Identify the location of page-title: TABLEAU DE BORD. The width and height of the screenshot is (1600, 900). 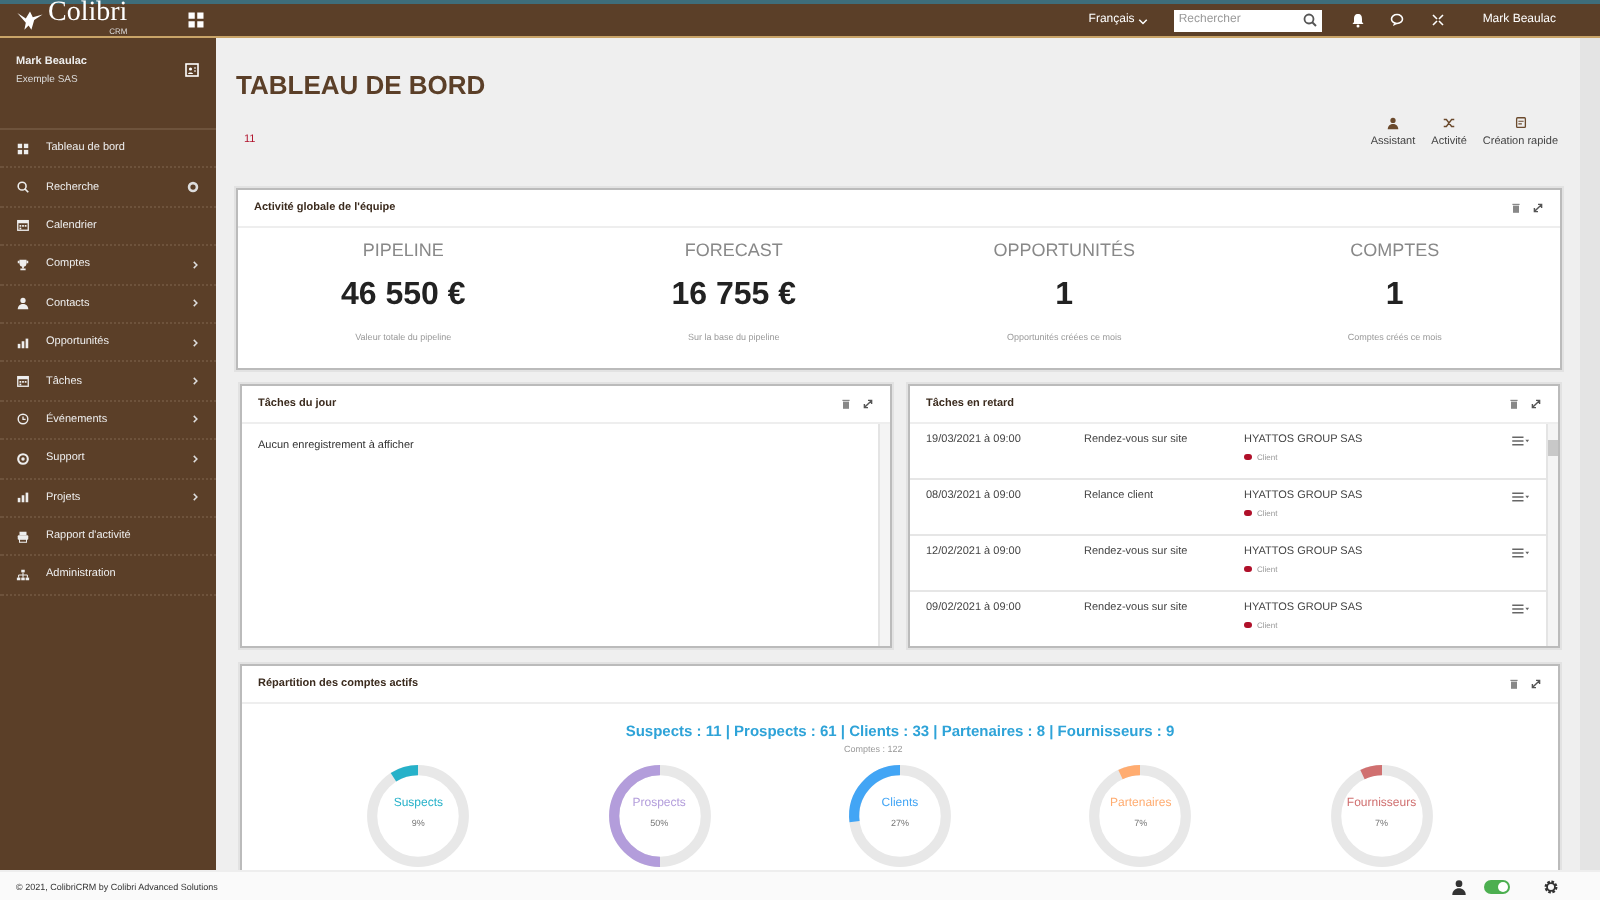
(361, 85).